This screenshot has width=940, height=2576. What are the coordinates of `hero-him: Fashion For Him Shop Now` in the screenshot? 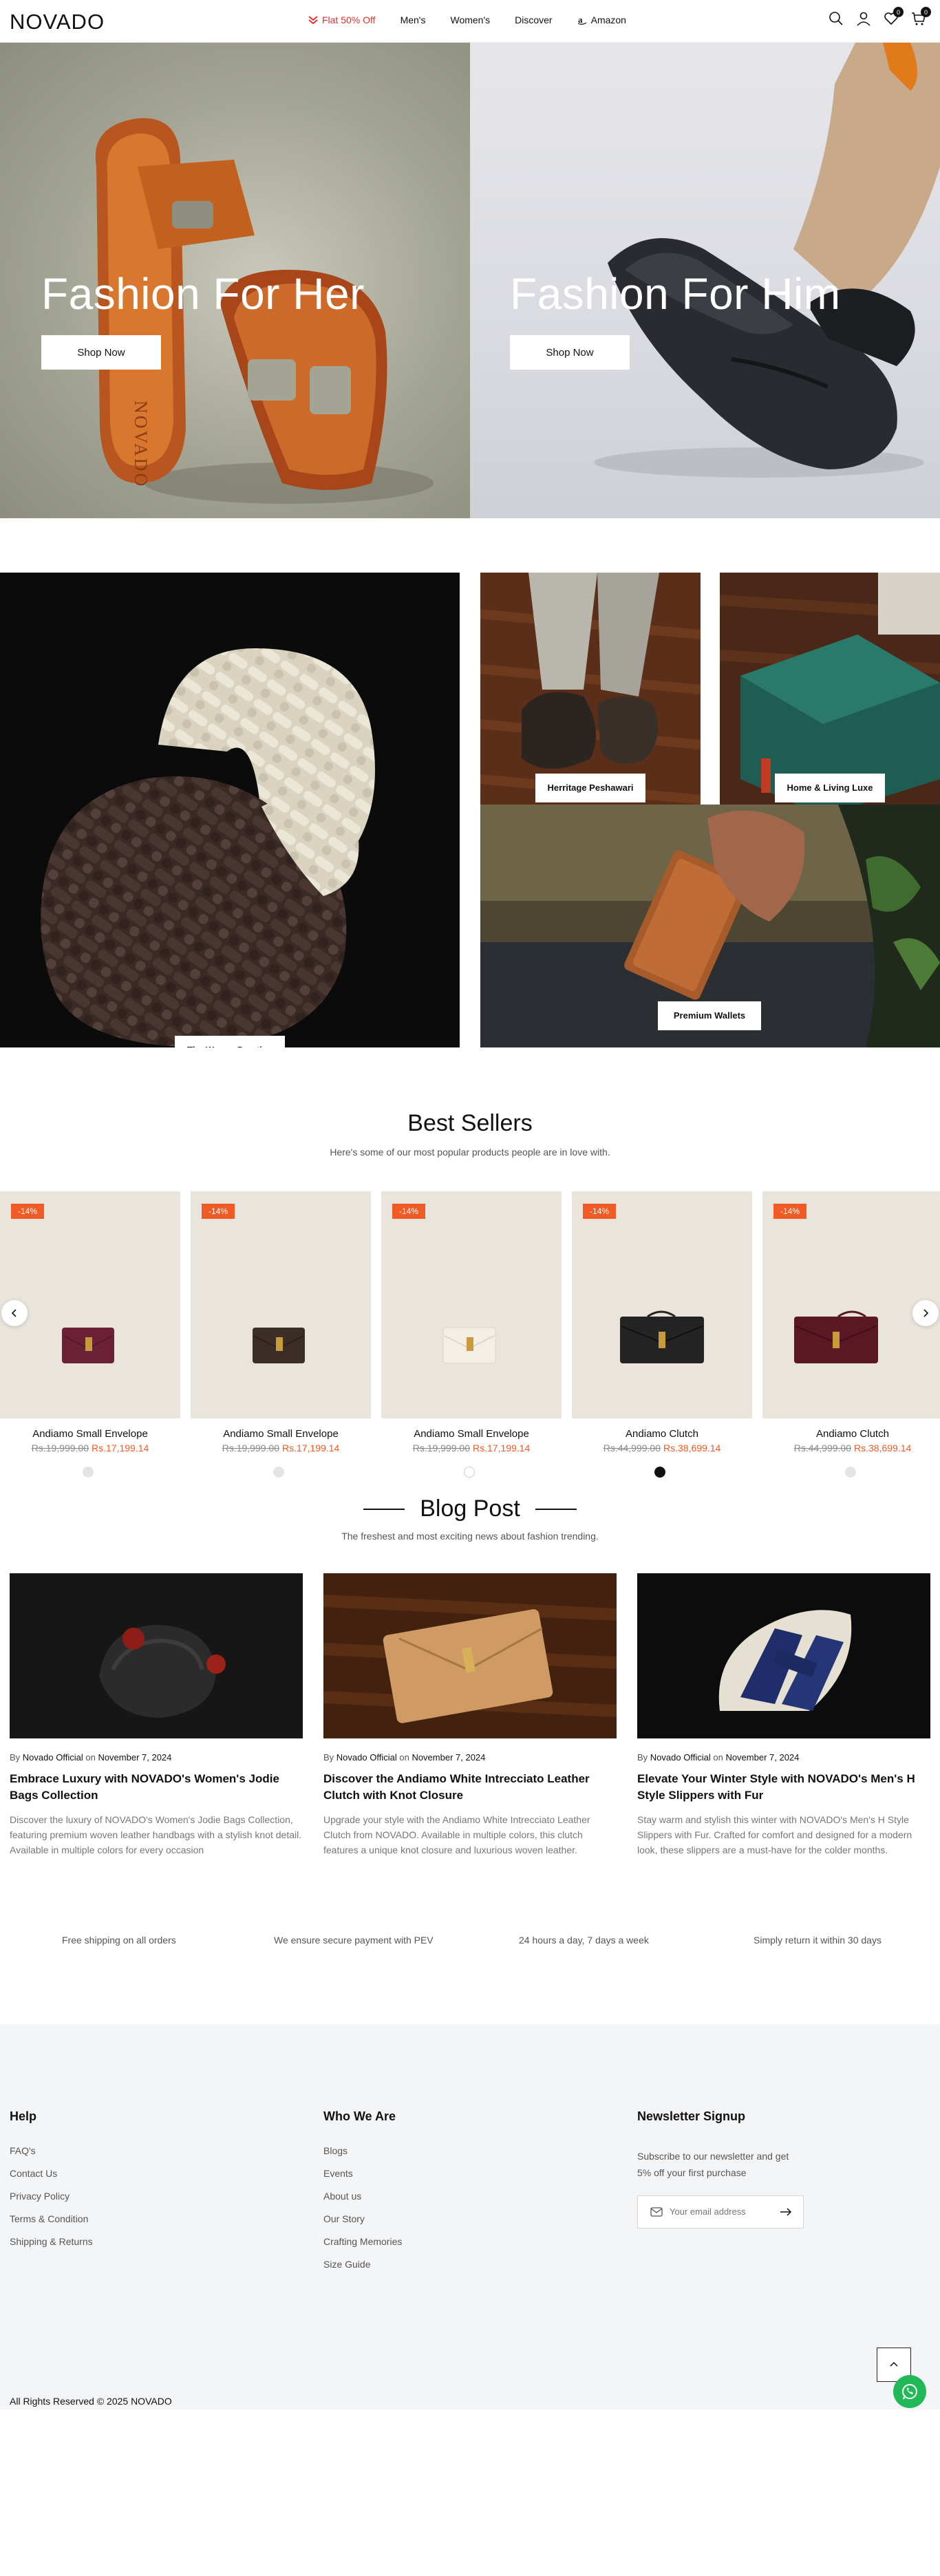 It's located at (705, 280).